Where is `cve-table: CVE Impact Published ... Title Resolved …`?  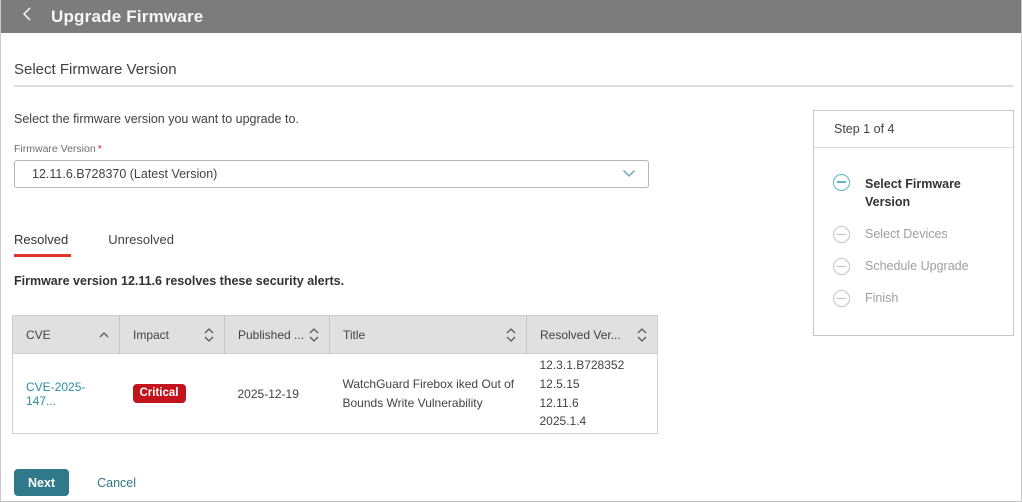 cve-table: CVE Impact Published ... Title Resolved … is located at coordinates (335, 374).